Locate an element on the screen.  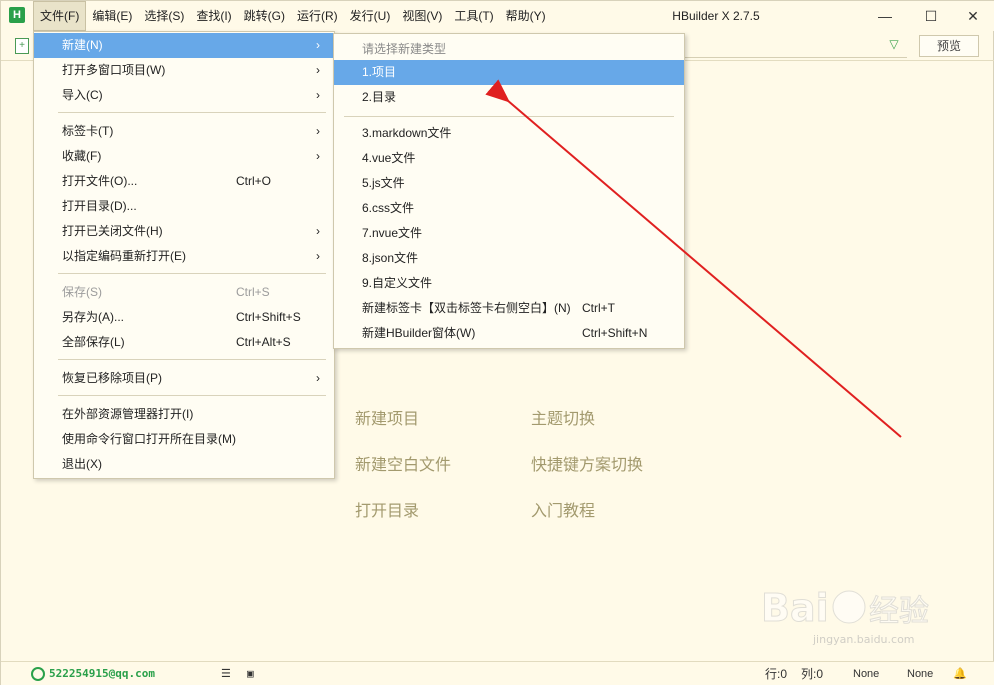
encoding-status: None is located at coordinates (866, 673).